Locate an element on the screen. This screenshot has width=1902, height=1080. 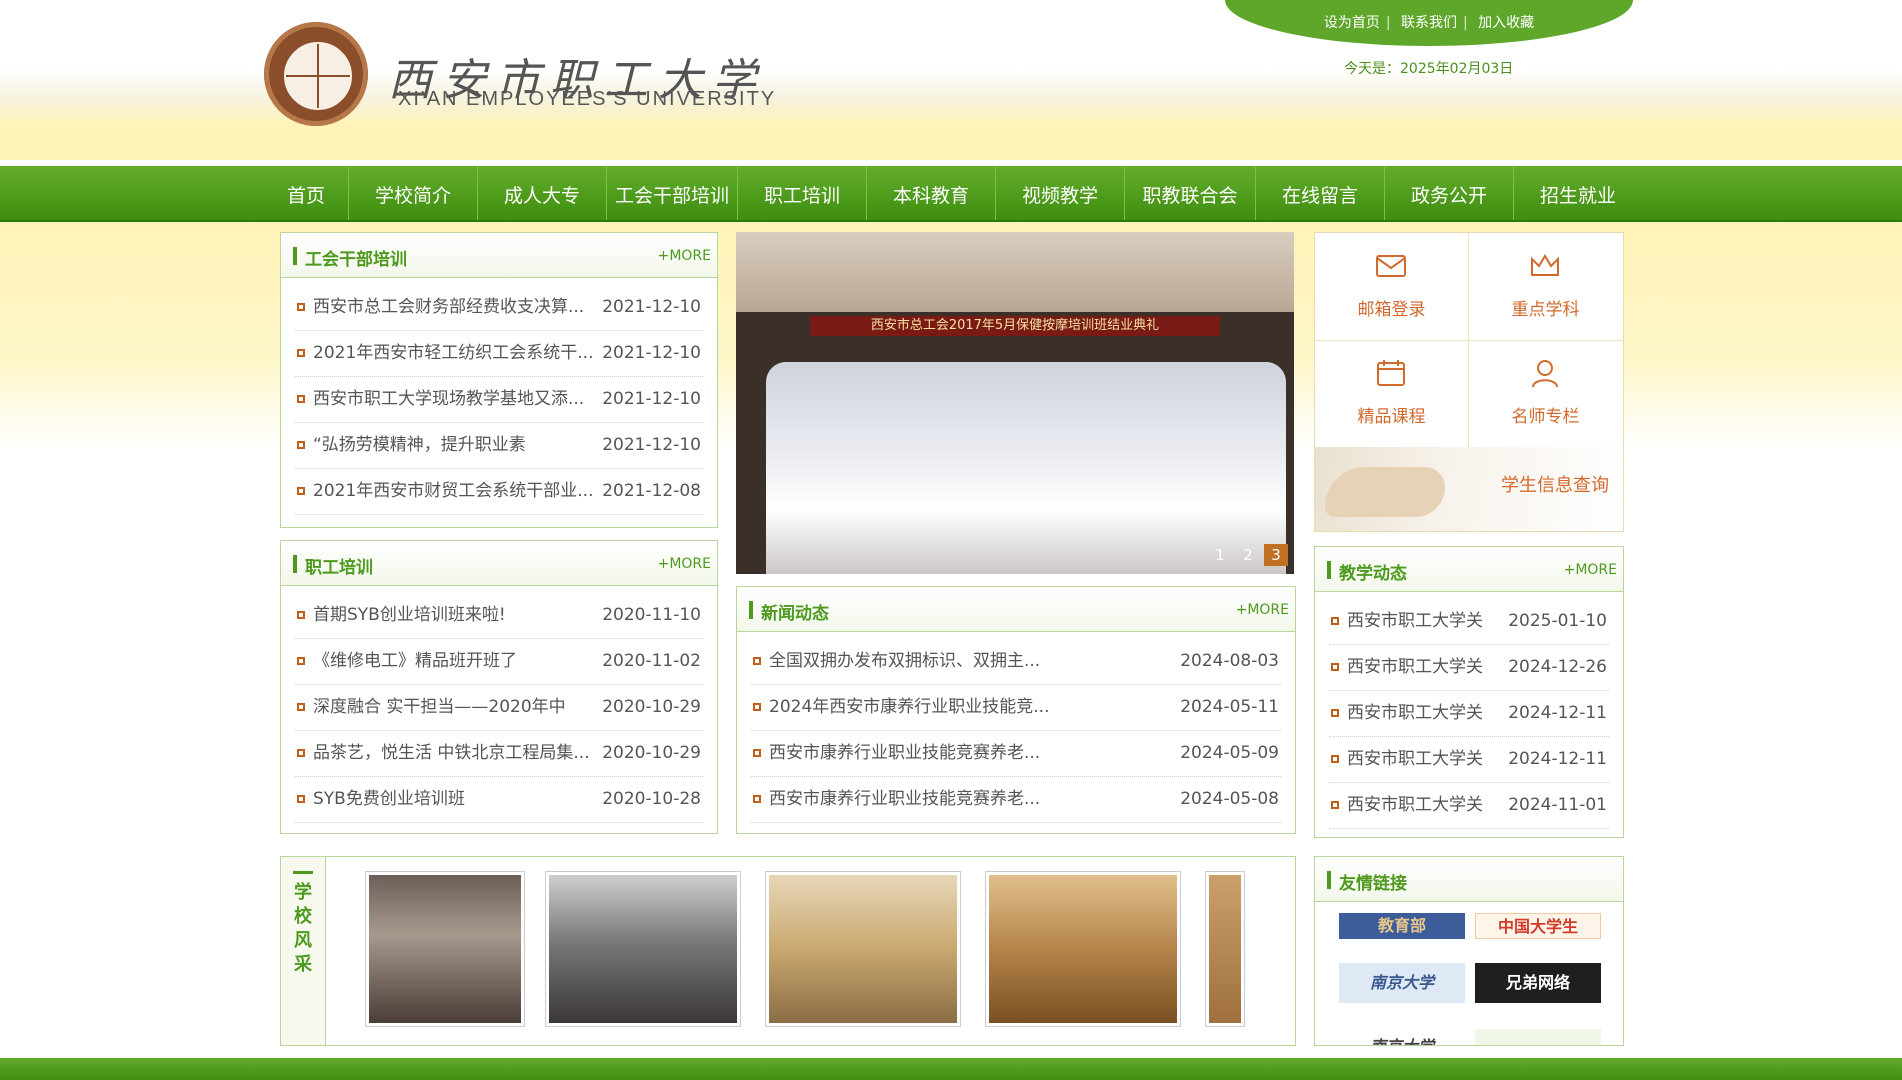
slider-page-3: 3 is located at coordinates (1276, 555).